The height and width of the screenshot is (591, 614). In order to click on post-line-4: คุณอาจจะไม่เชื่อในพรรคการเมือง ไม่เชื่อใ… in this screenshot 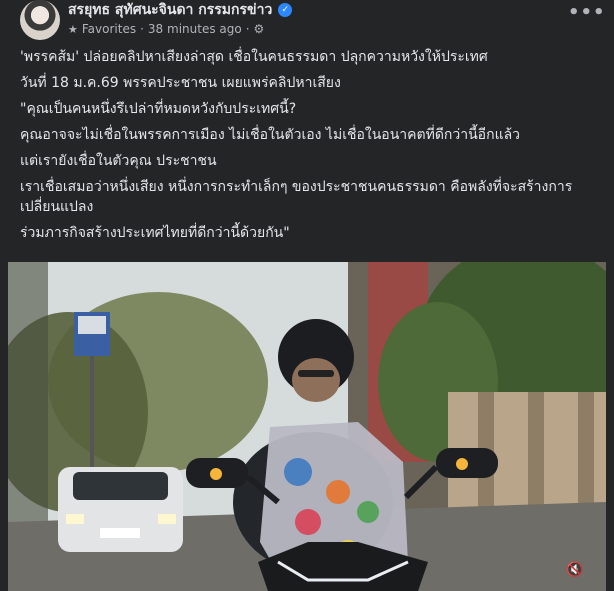, I will do `click(270, 135)`.